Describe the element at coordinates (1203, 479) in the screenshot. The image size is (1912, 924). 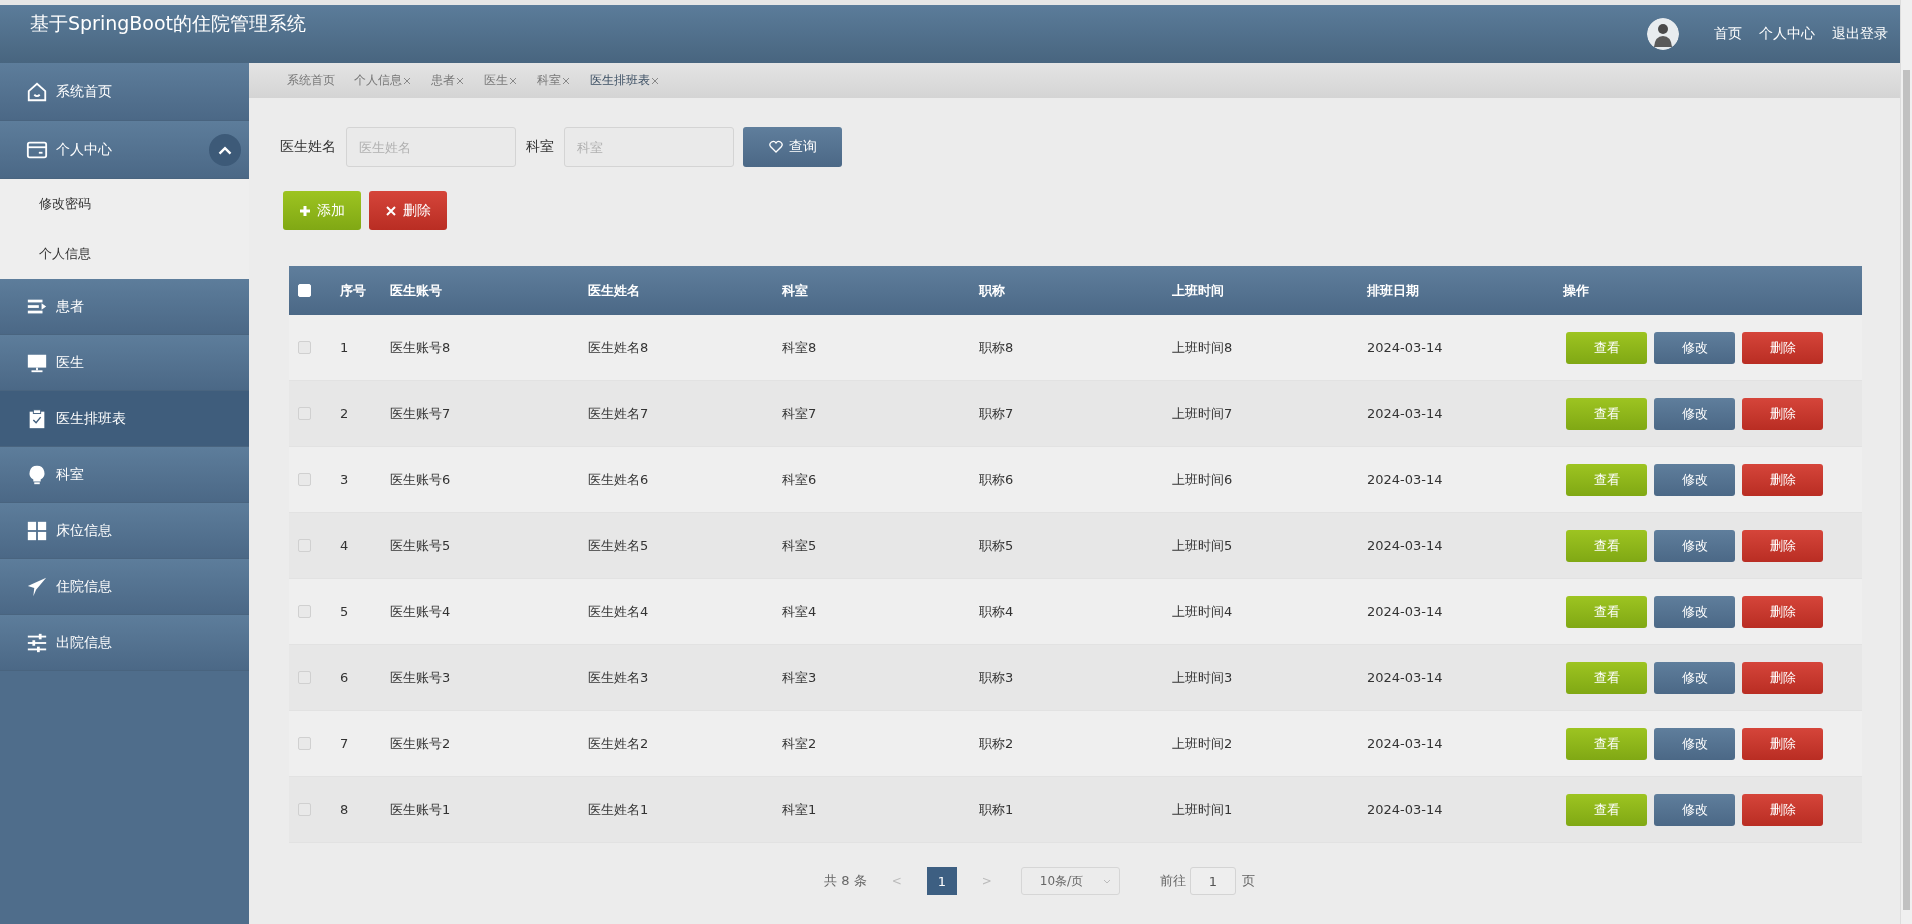
I see `table-cell-text: 上班时间6` at that location.